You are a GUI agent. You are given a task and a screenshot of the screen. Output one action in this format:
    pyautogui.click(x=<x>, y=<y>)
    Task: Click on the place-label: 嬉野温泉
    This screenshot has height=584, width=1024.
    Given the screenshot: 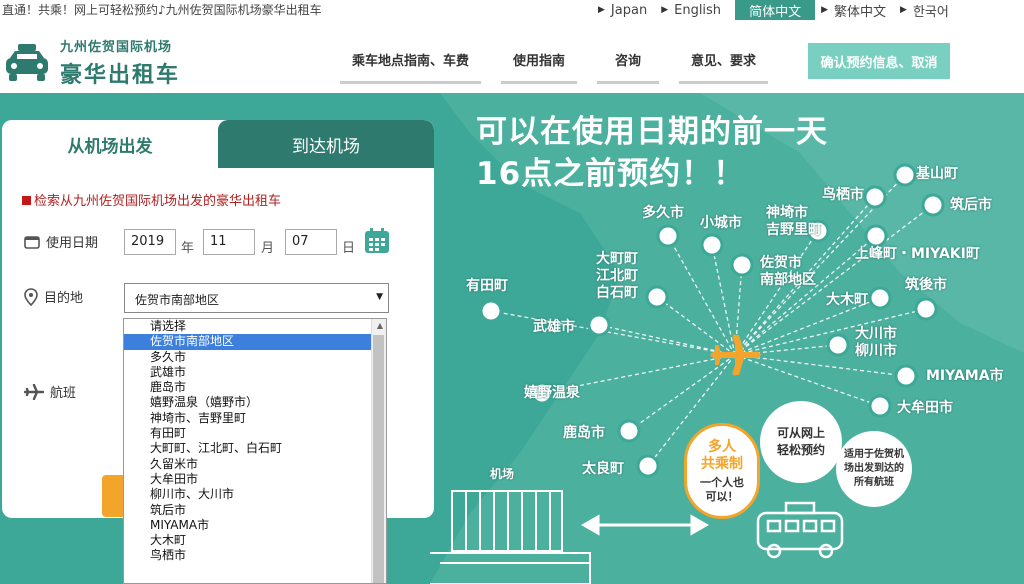 What is the action you would take?
    pyautogui.click(x=552, y=393)
    